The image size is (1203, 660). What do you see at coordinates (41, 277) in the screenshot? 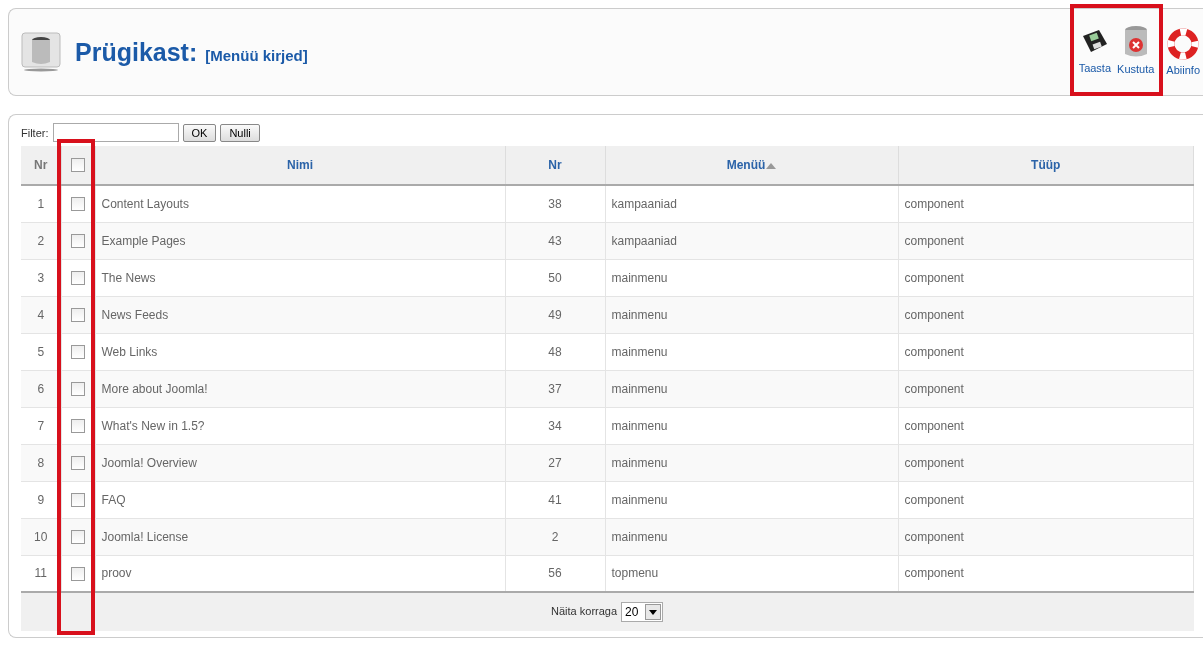
I see `row-number: 3` at bounding box center [41, 277].